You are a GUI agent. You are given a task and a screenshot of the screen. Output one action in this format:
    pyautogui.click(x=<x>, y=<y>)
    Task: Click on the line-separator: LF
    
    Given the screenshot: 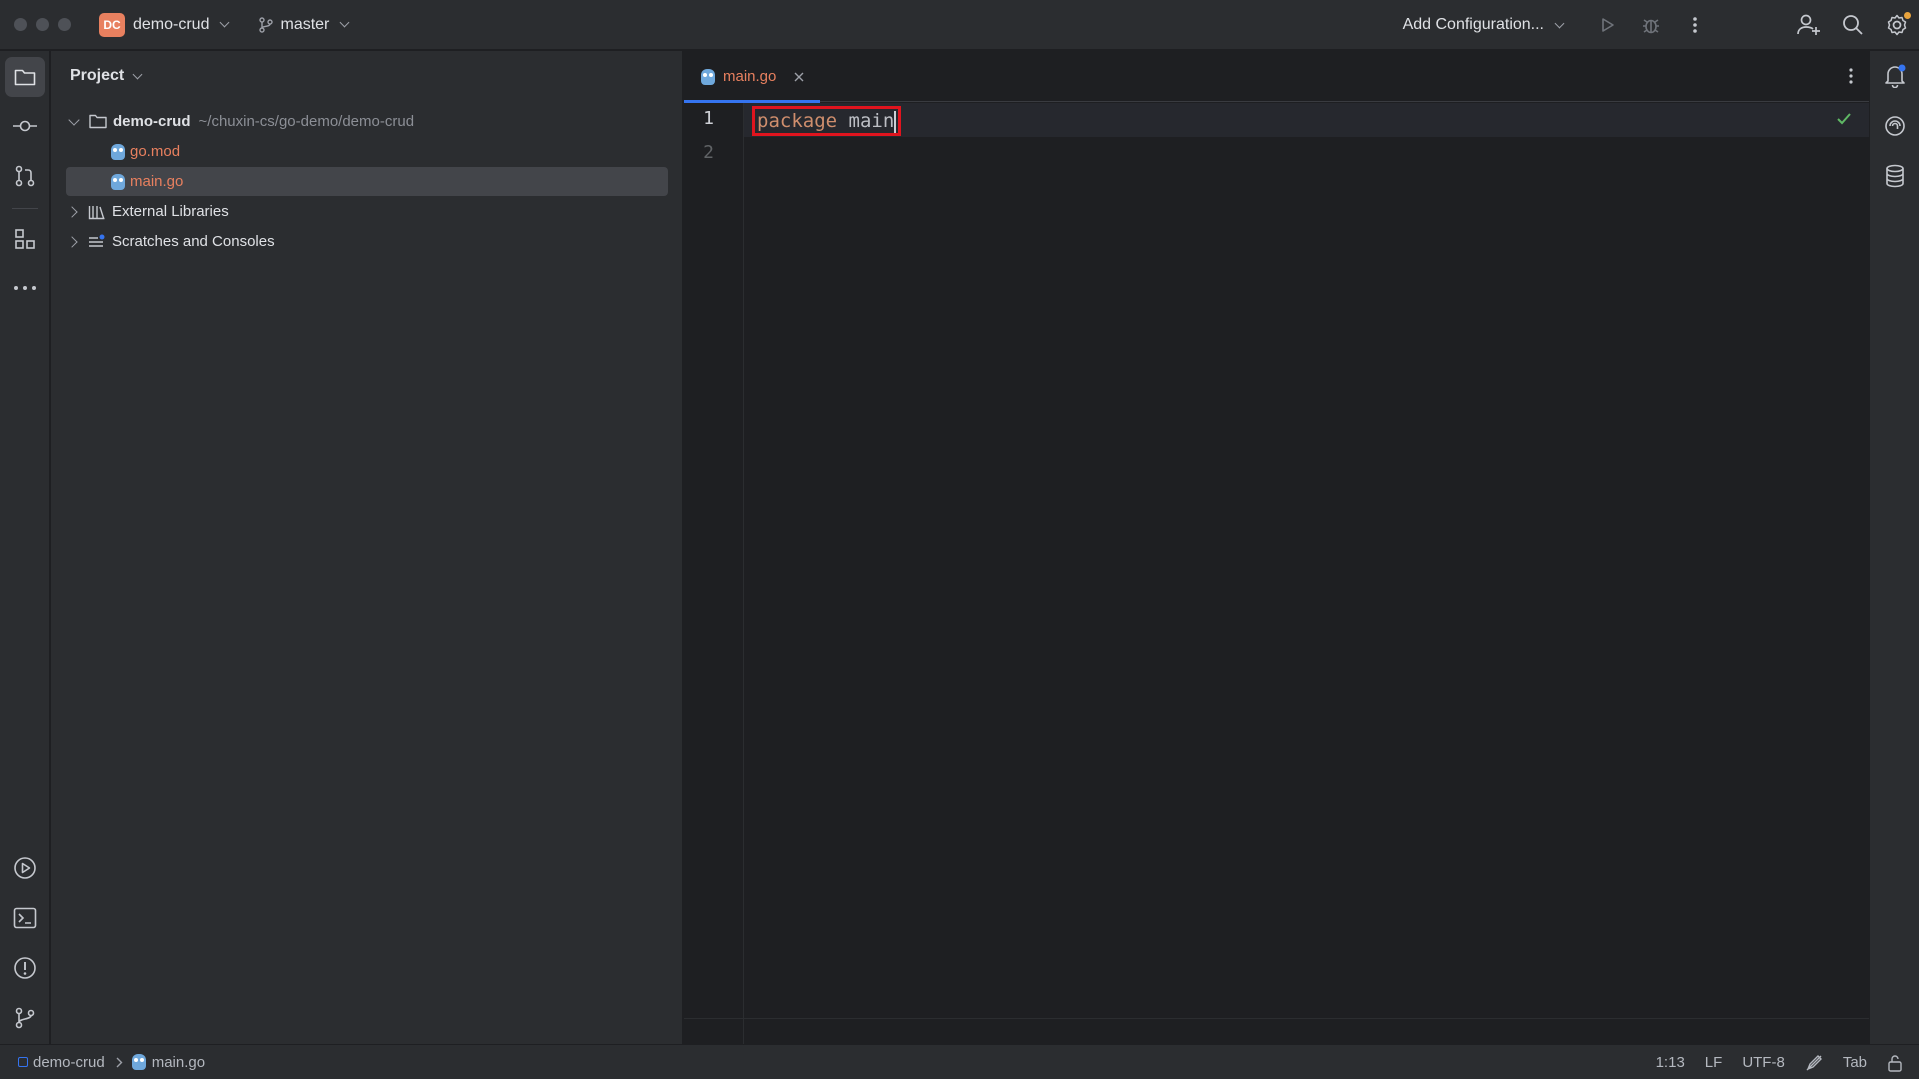 What is the action you would take?
    pyautogui.click(x=1714, y=1062)
    